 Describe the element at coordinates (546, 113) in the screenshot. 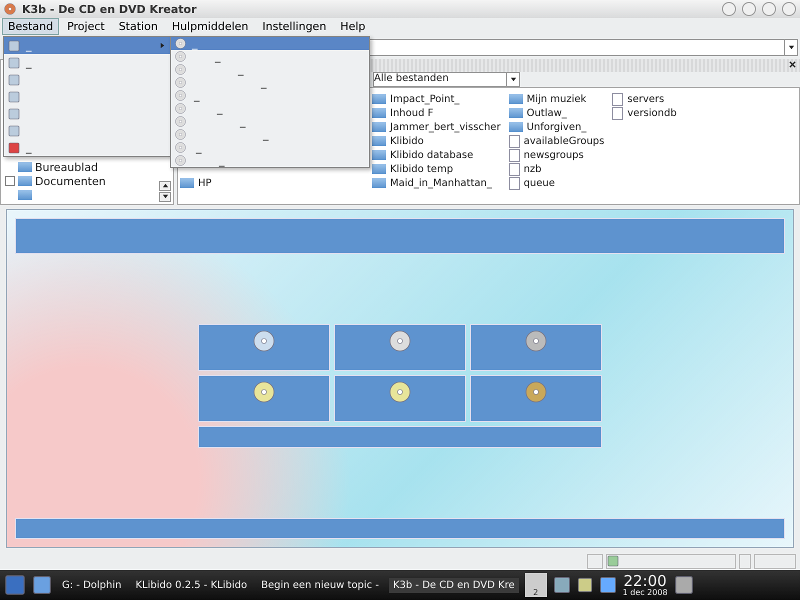

I see `file-name: Outlaw_` at that location.